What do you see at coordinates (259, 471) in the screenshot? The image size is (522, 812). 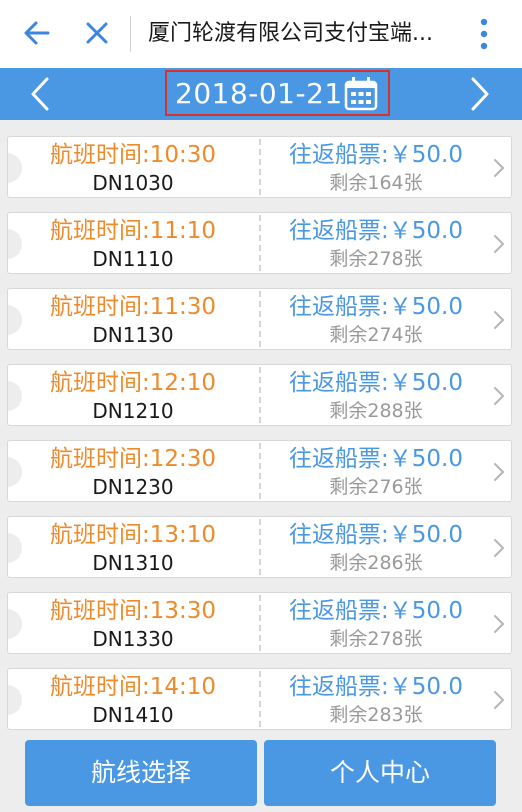 I see `flight-card: 航班时间:12:30 DN1230 往返船票:￥50.0 剩余276张` at bounding box center [259, 471].